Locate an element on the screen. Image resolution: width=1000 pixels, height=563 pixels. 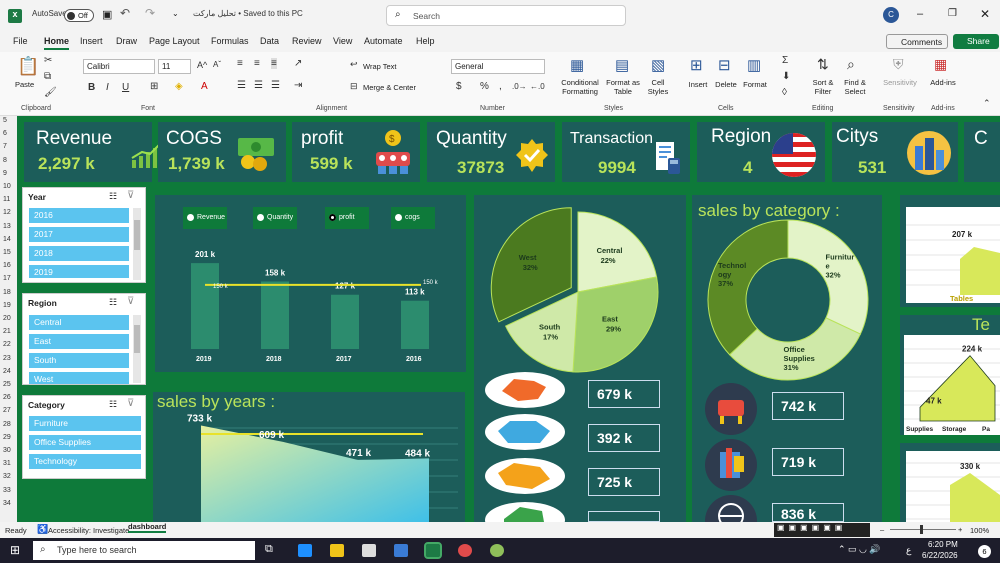
app-icon is located at coordinates (497, 550).